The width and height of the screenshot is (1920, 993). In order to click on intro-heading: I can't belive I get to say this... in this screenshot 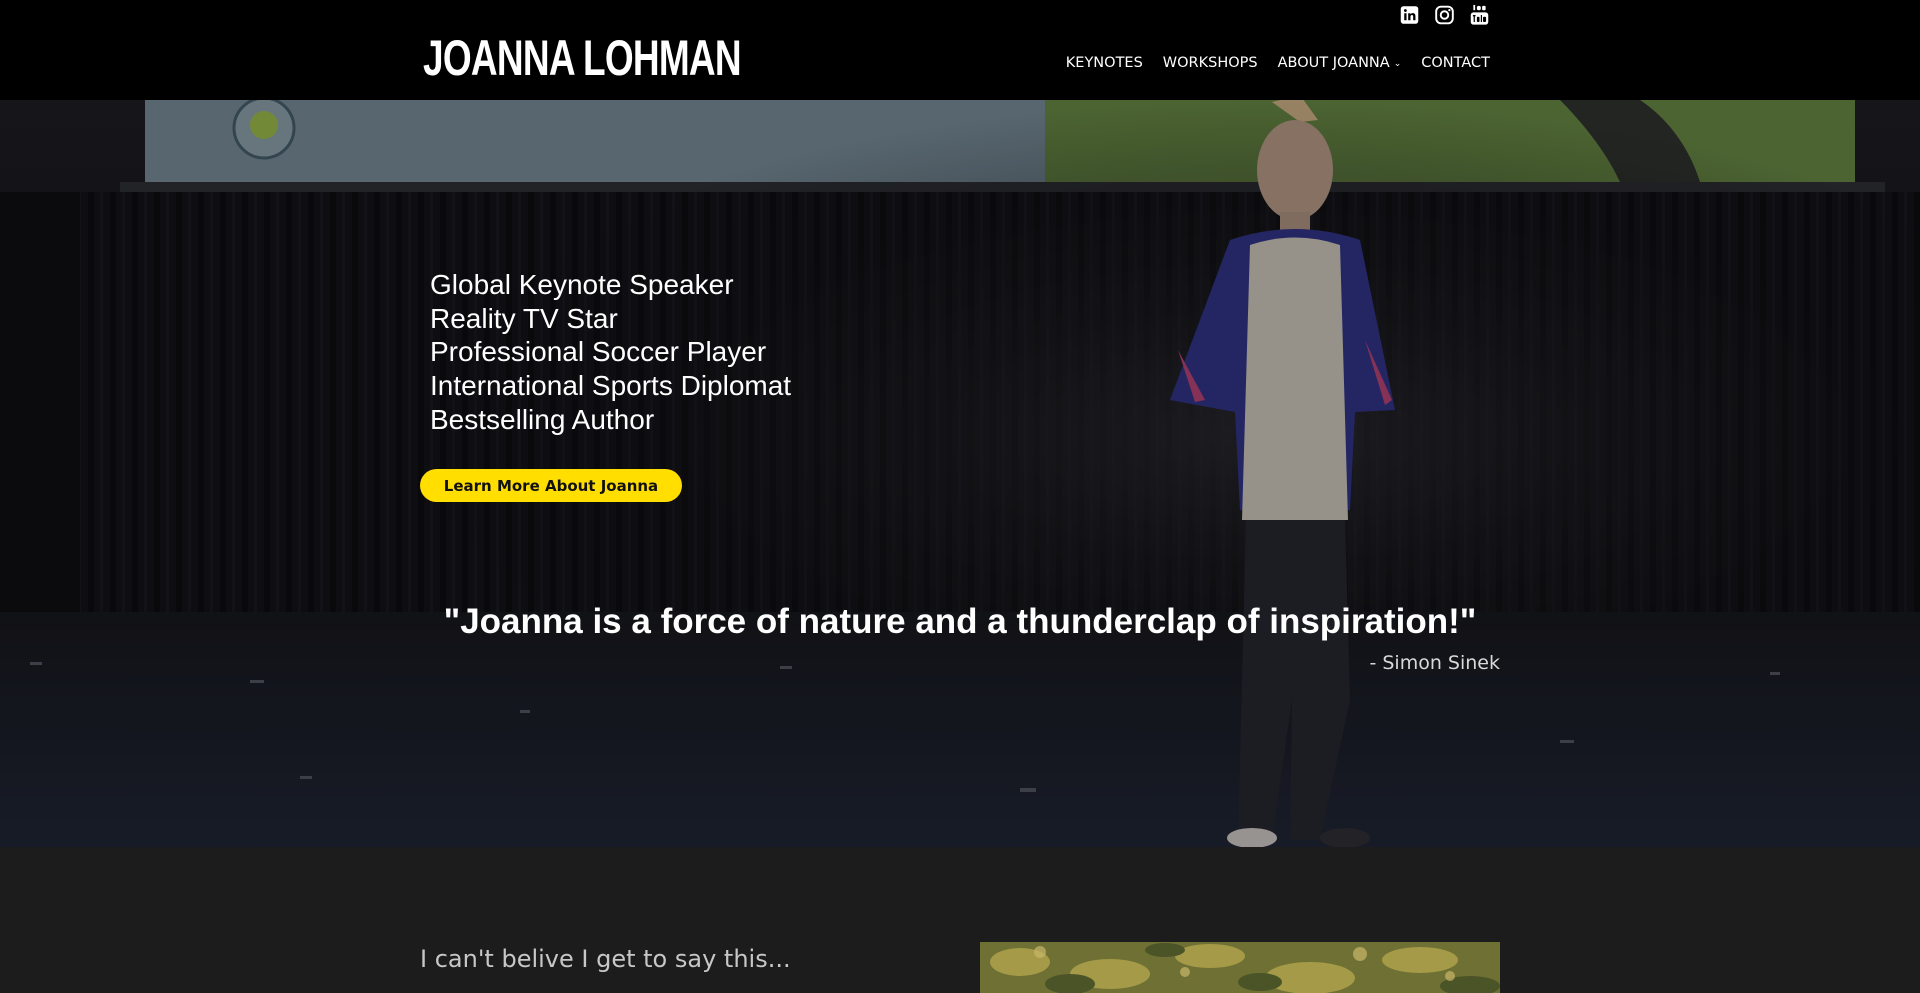, I will do `click(605, 959)`.